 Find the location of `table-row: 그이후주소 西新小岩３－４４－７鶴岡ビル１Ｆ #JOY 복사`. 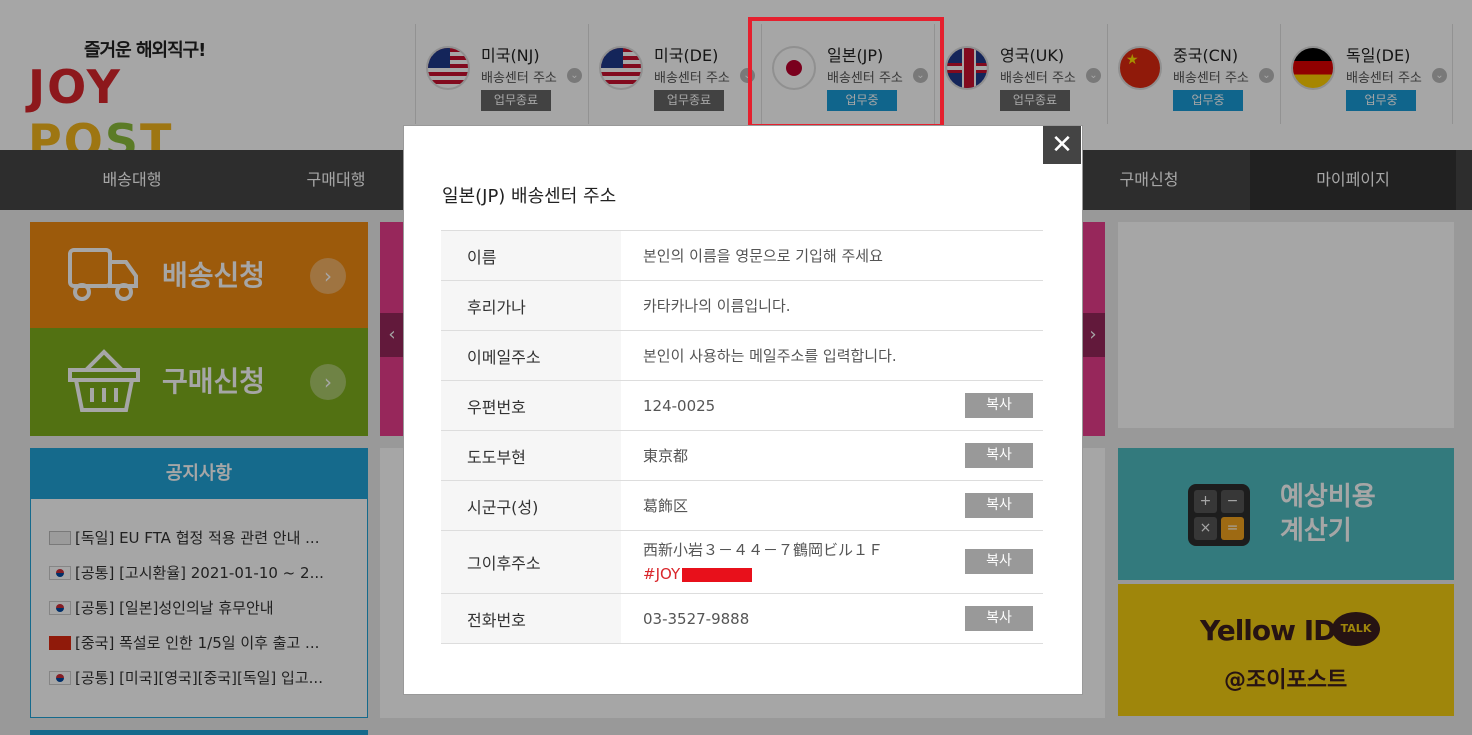

table-row: 그이후주소 西新小岩３－４４－７鶴岡ビル１Ｆ #JOY 복사 is located at coordinates (742, 562).